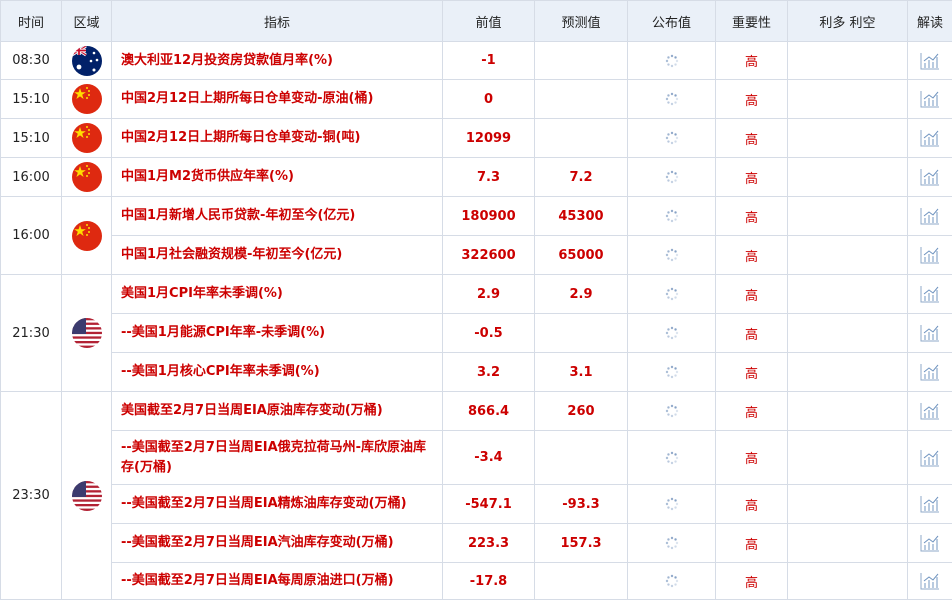 This screenshot has height=604, width=952. Describe the element at coordinates (277, 138) in the screenshot. I see `indicator-cell: 中国2月12日上期所每日仓单变动-铜(吨)` at that location.